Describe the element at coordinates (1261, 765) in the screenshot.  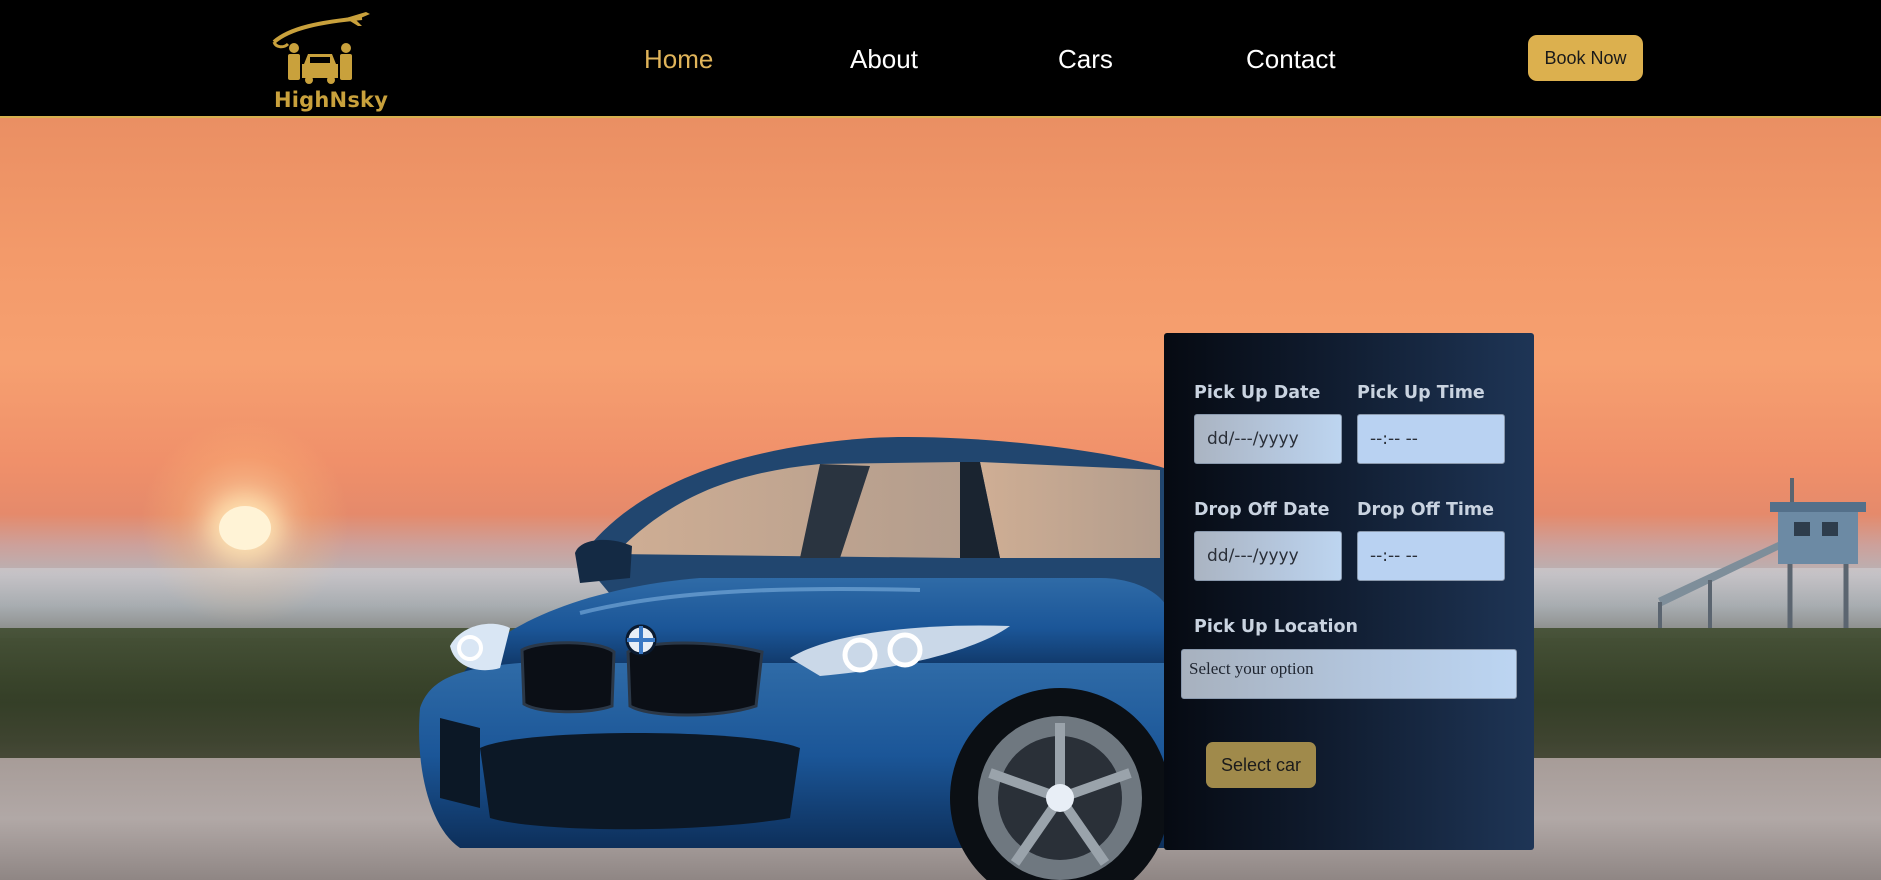
I see `select-car-button: Select car` at that location.